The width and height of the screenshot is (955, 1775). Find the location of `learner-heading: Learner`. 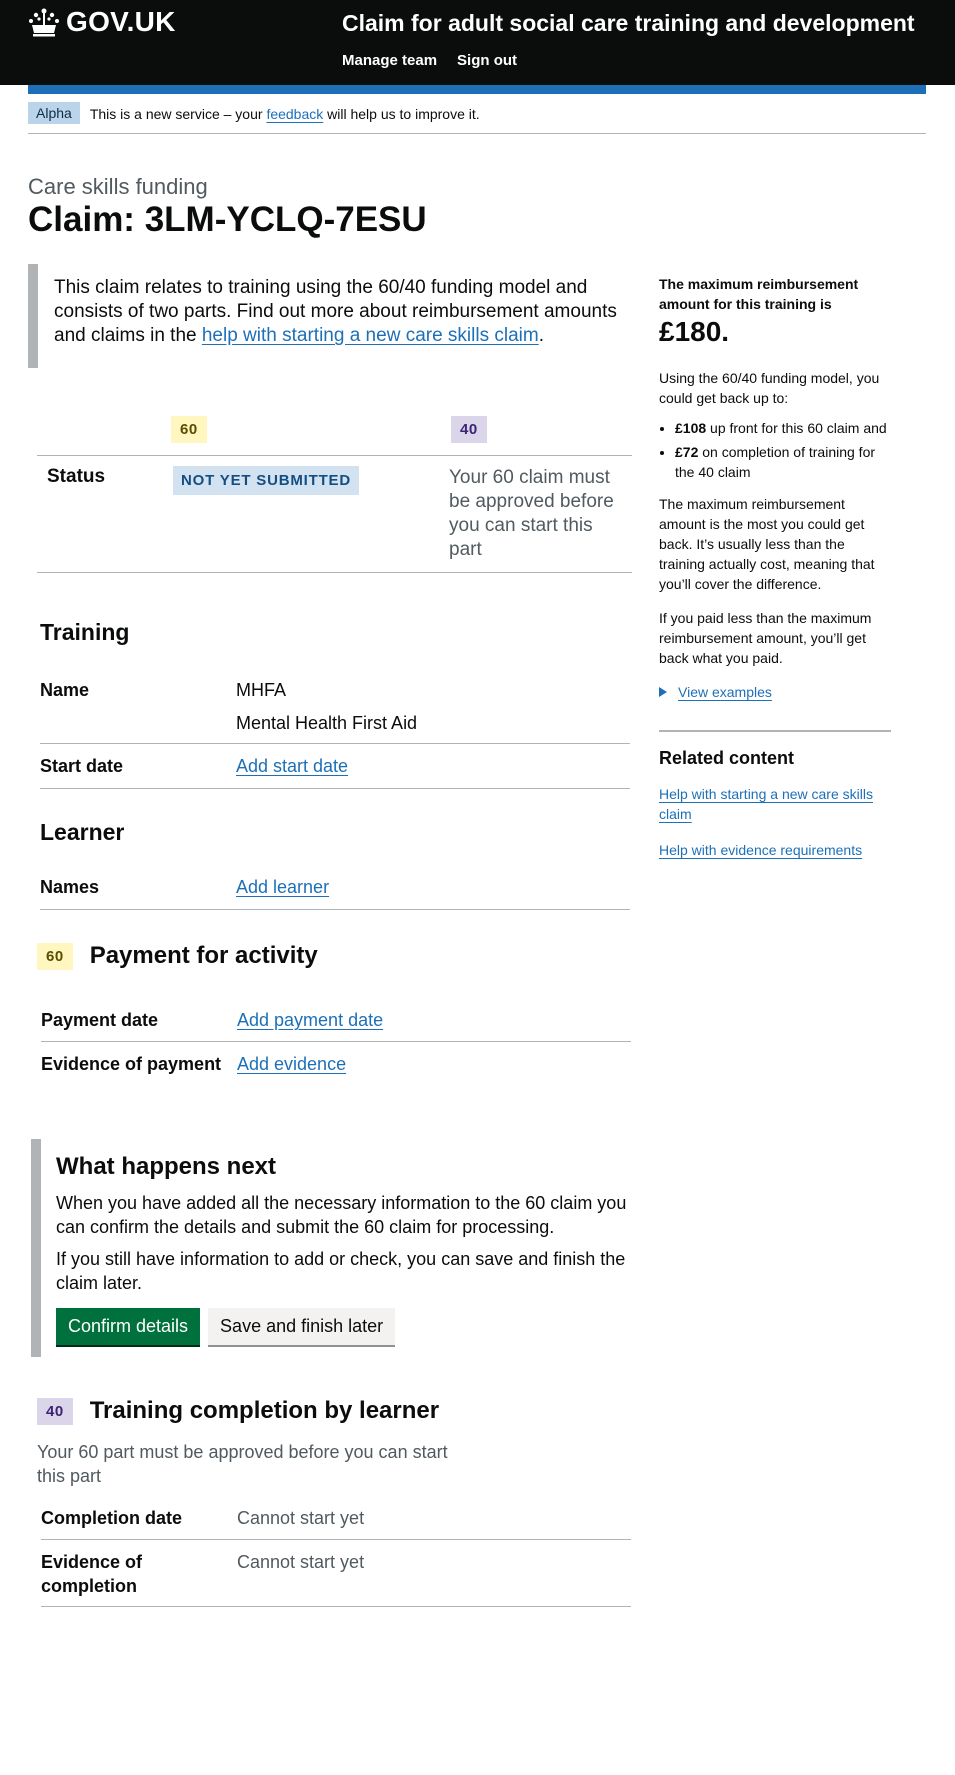

learner-heading: Learner is located at coordinates (82, 832).